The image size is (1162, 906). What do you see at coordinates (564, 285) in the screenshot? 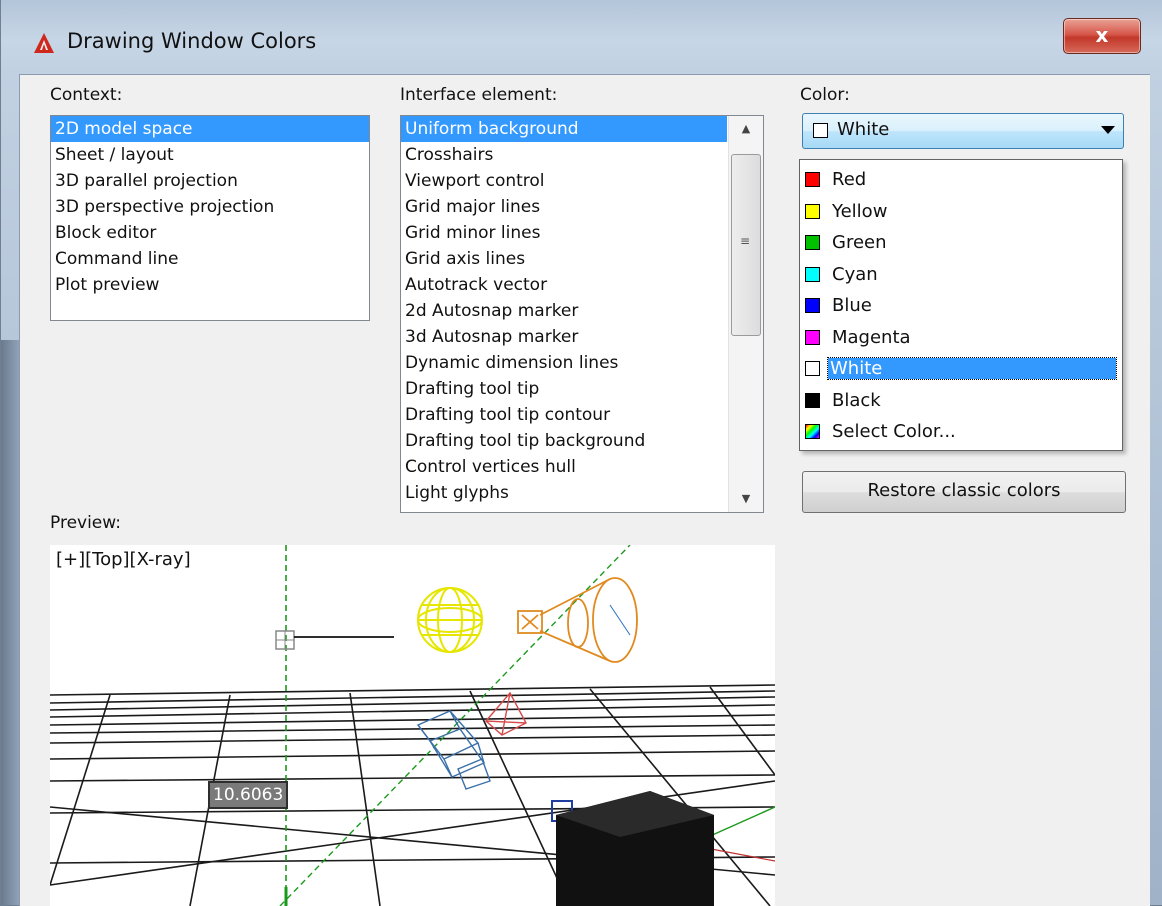
I see `interface-element-list-item: Autotrack vector` at bounding box center [564, 285].